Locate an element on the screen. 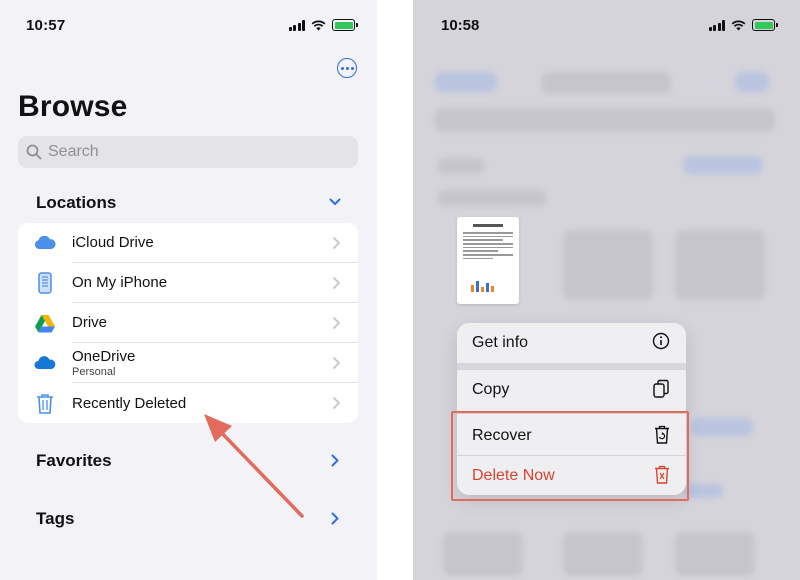 This screenshot has height=580, width=800. menu-item-label: Get info is located at coordinates (500, 342).